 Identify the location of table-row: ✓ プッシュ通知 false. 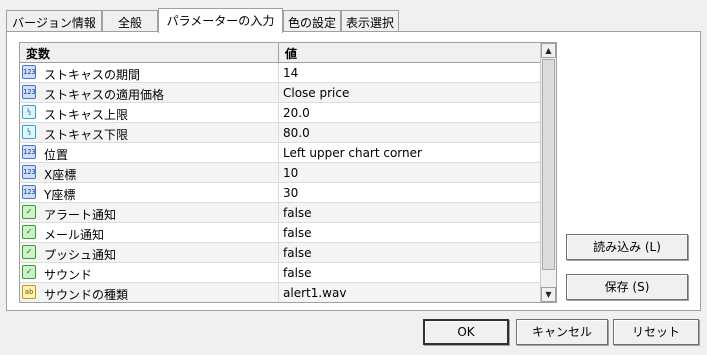
(280, 253).